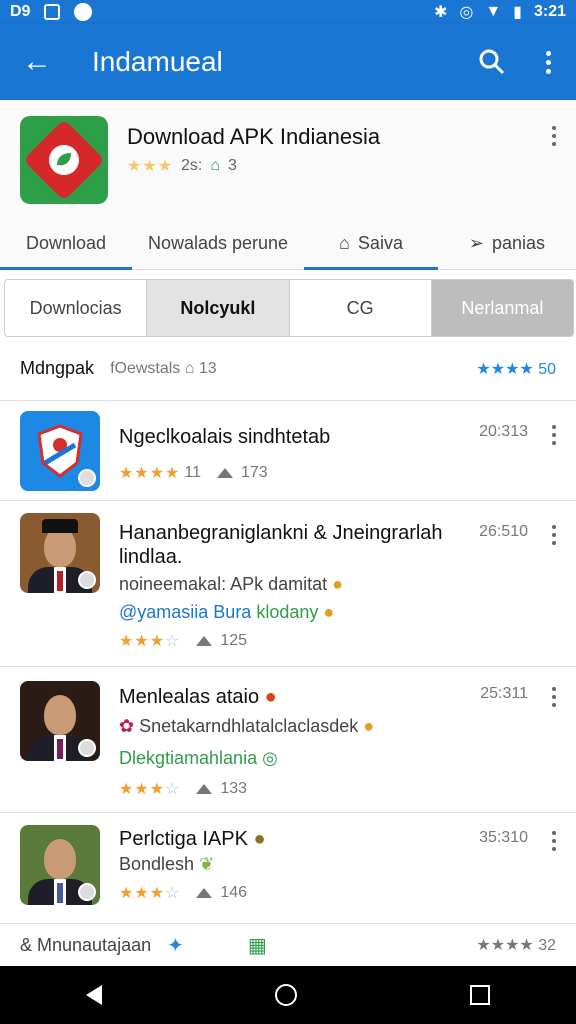 This screenshot has height=1024, width=576. What do you see at coordinates (192, 165) in the screenshot?
I see `rating-text: 2s:` at bounding box center [192, 165].